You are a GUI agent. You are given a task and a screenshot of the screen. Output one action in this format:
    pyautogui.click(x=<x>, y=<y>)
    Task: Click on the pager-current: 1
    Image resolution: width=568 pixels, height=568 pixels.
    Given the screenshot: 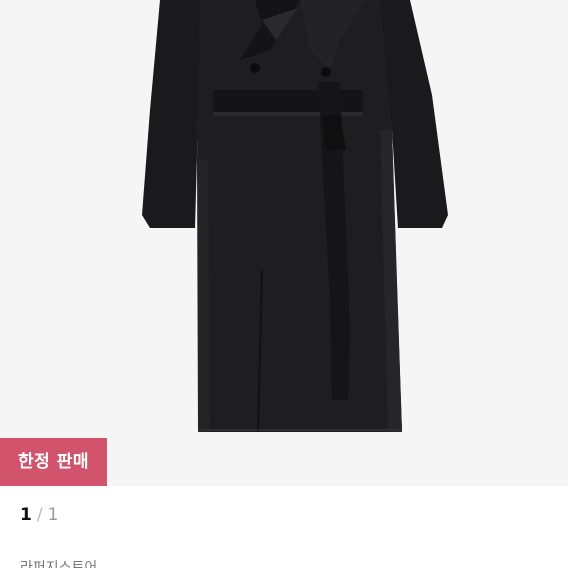 What is the action you would take?
    pyautogui.click(x=26, y=515)
    